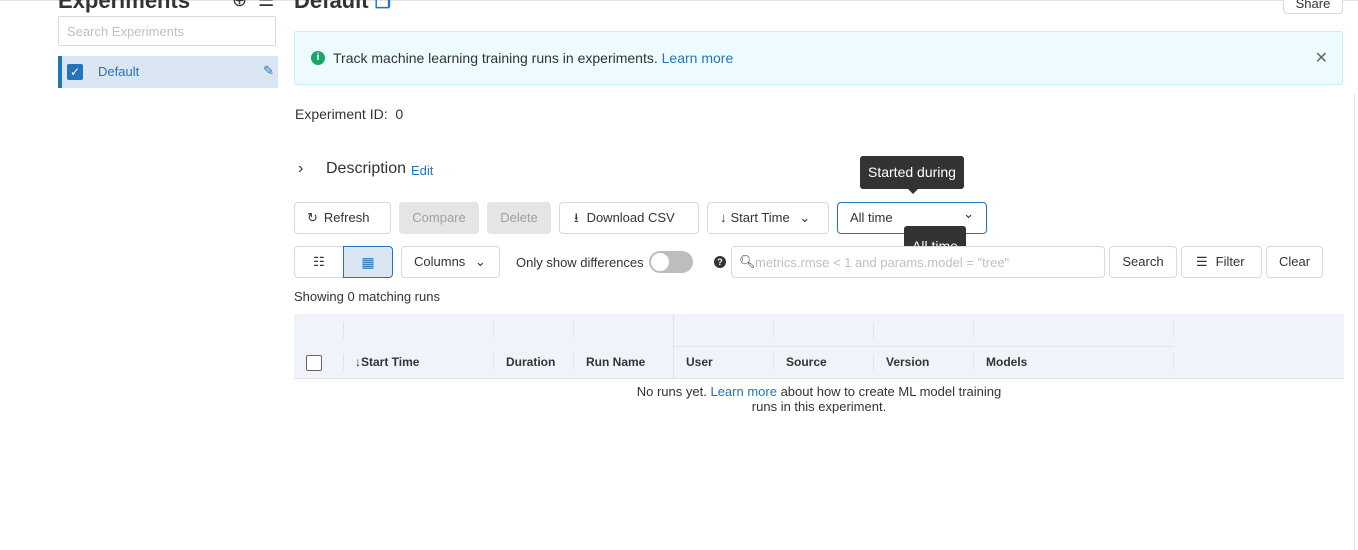 The width and height of the screenshot is (1358, 550). I want to click on tooltip-started-during: Started during, so click(912, 172).